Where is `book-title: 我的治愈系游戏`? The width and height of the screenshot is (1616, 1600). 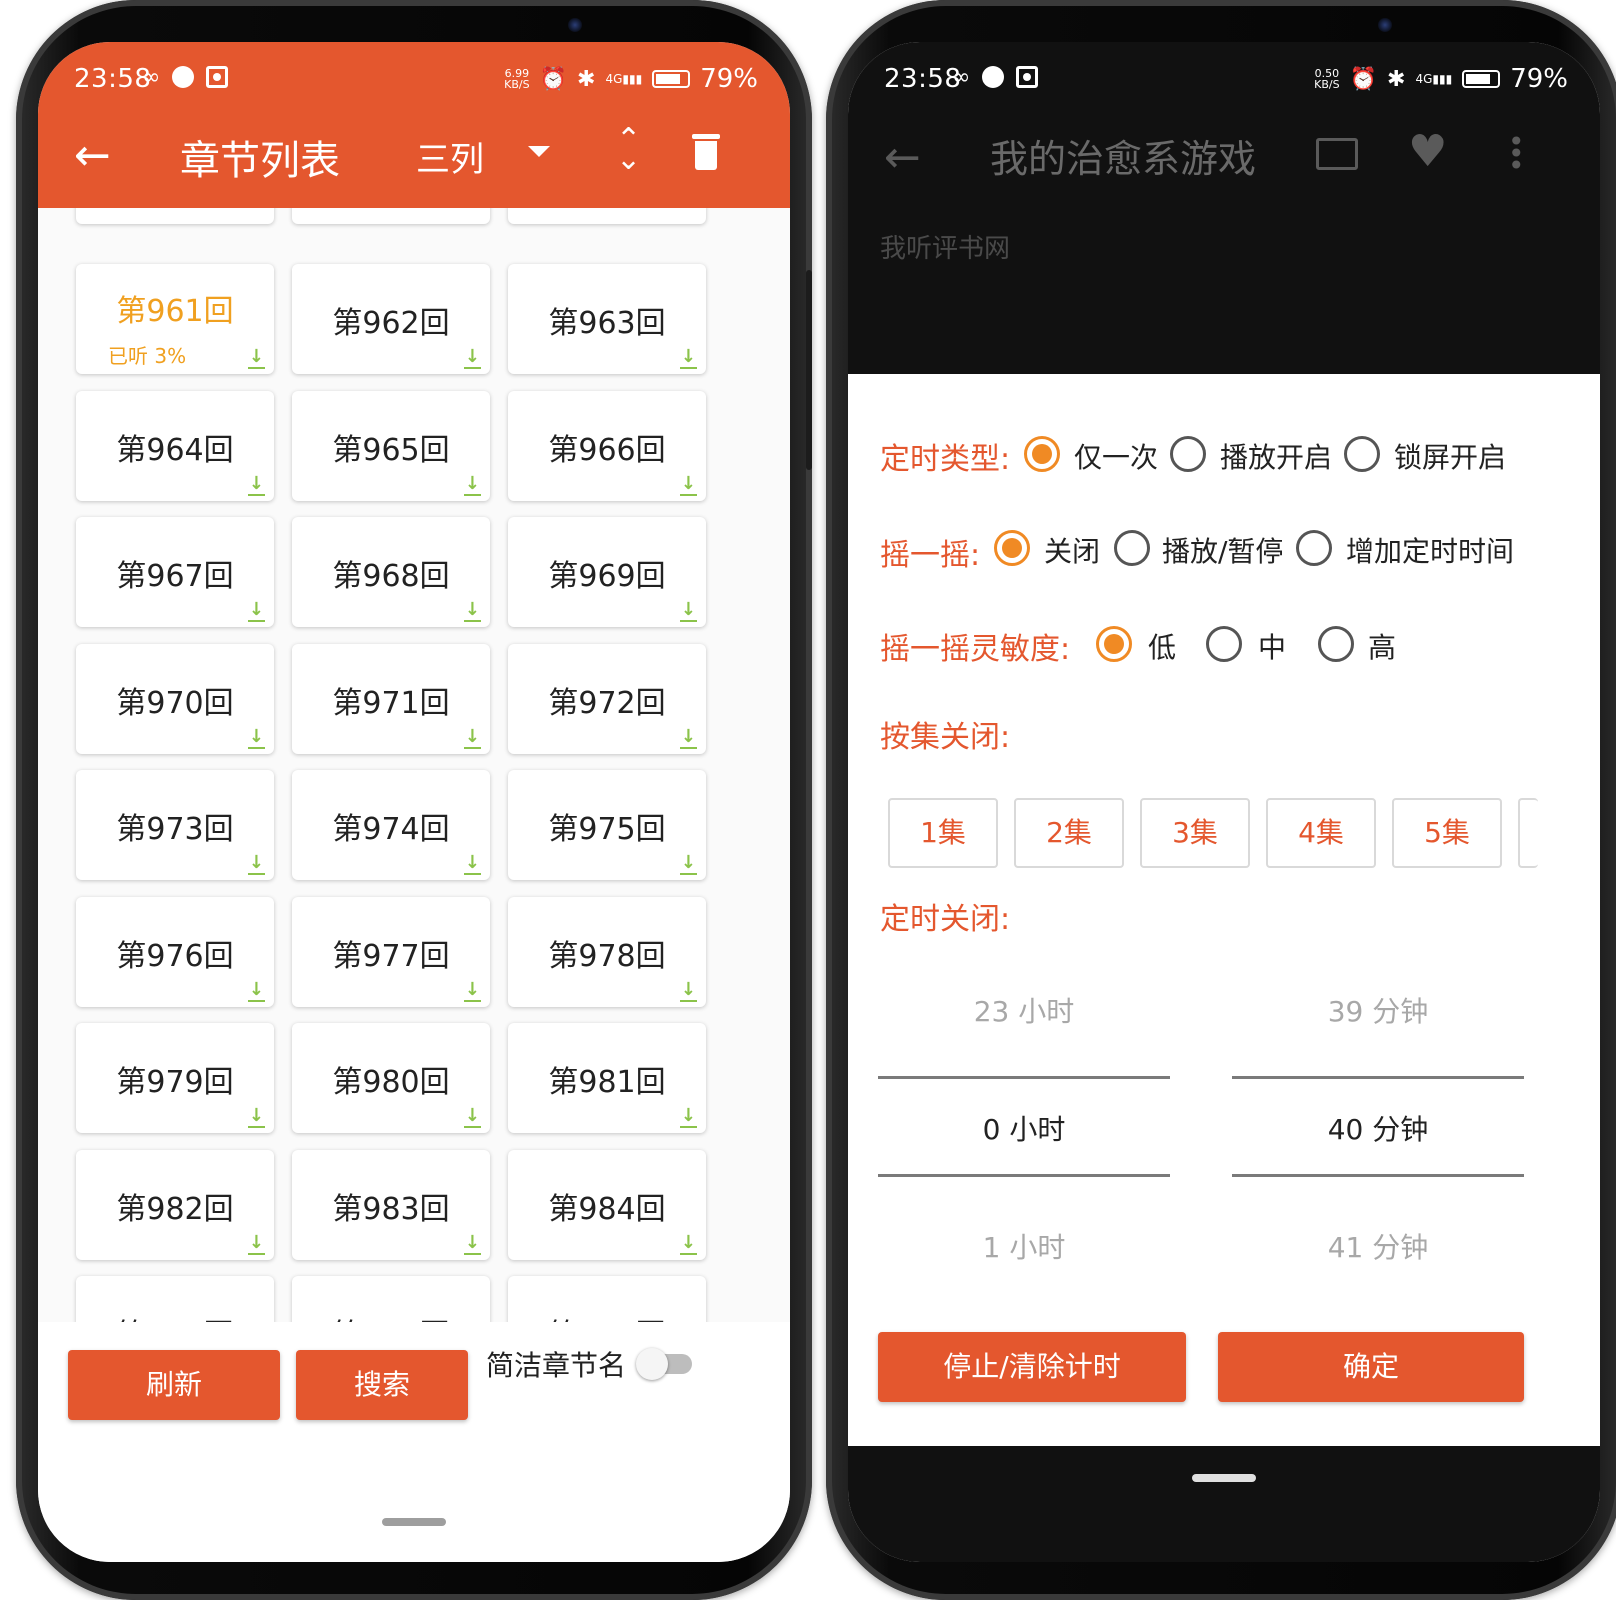
book-title: 我的治愈系游戏 is located at coordinates (1123, 159).